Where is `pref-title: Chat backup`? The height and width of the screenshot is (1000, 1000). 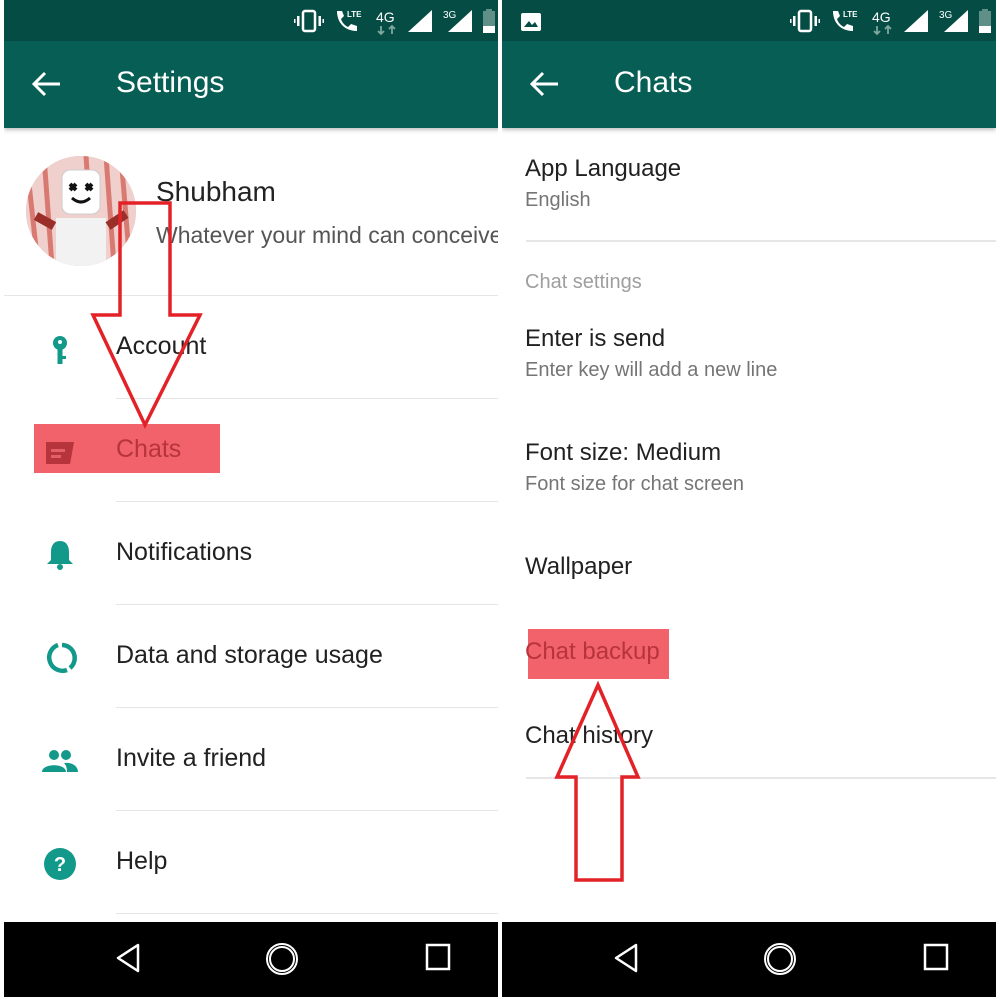
pref-title: Chat backup is located at coordinates (592, 651).